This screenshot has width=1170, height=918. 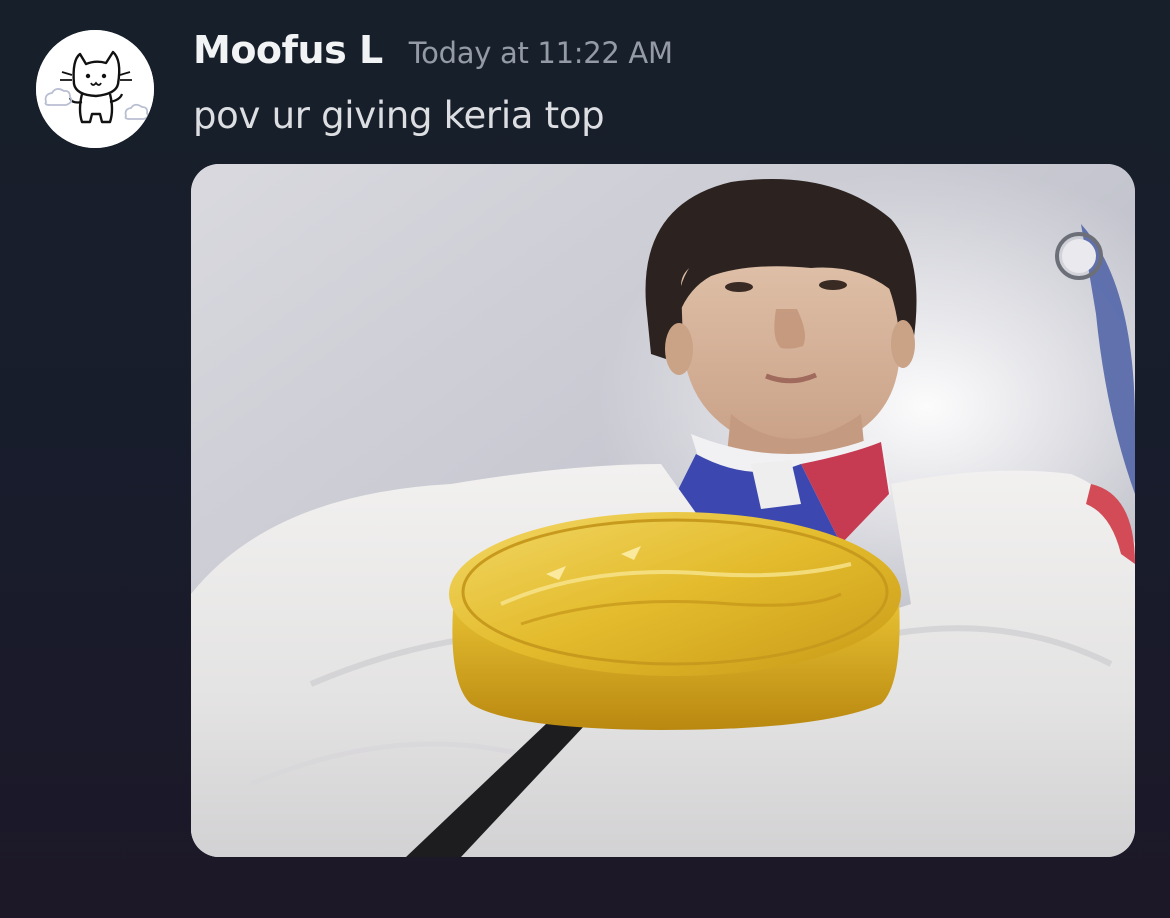 What do you see at coordinates (540, 53) in the screenshot?
I see `timestamp: Today at 11:22 AM` at bounding box center [540, 53].